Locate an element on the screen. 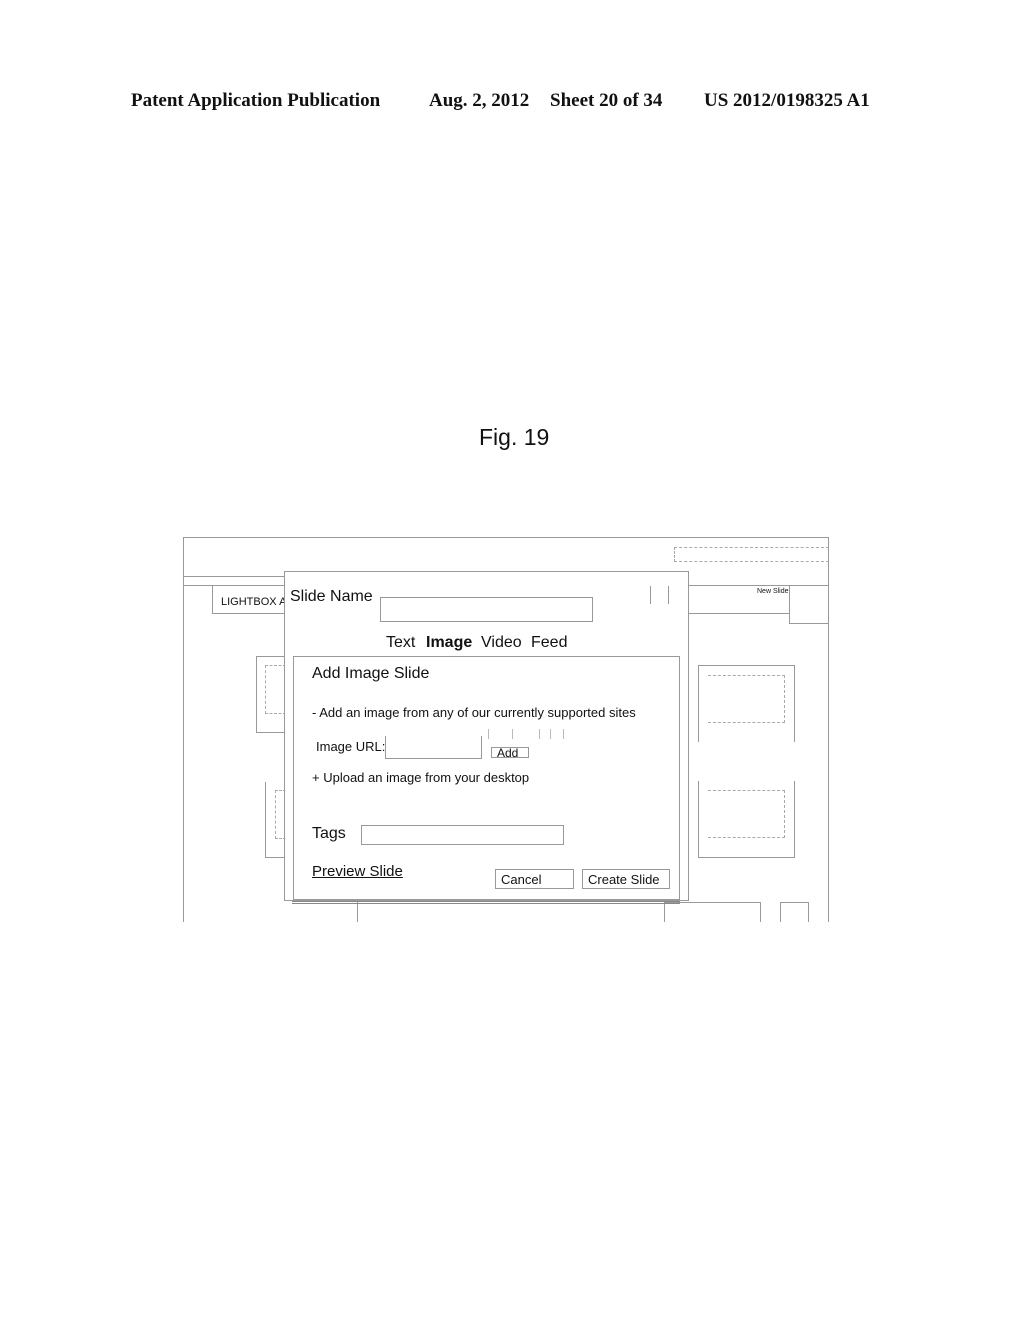  tags-input is located at coordinates (462, 835).